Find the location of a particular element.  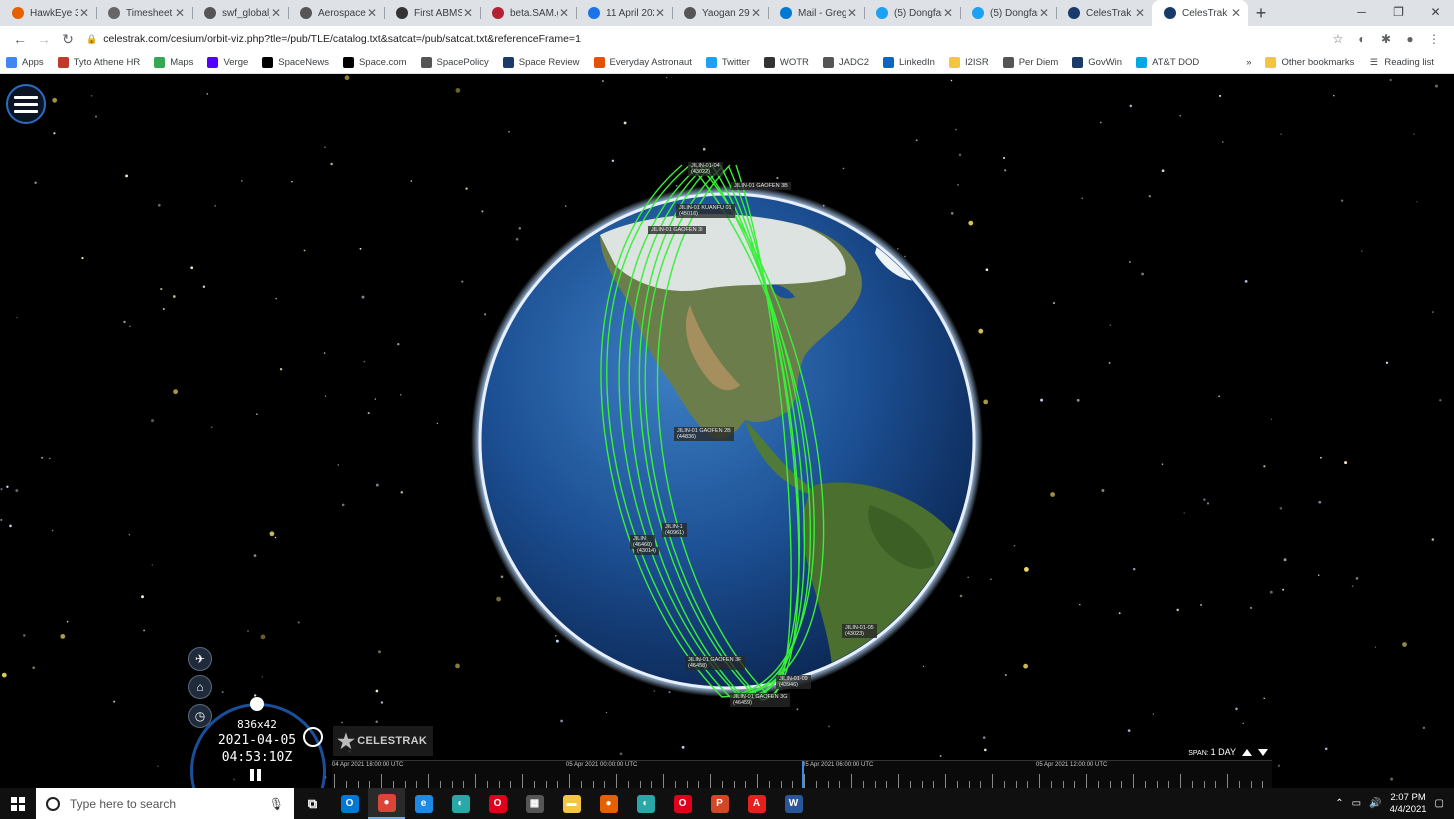

puzzle-icon: ✱ is located at coordinates (1386, 39).